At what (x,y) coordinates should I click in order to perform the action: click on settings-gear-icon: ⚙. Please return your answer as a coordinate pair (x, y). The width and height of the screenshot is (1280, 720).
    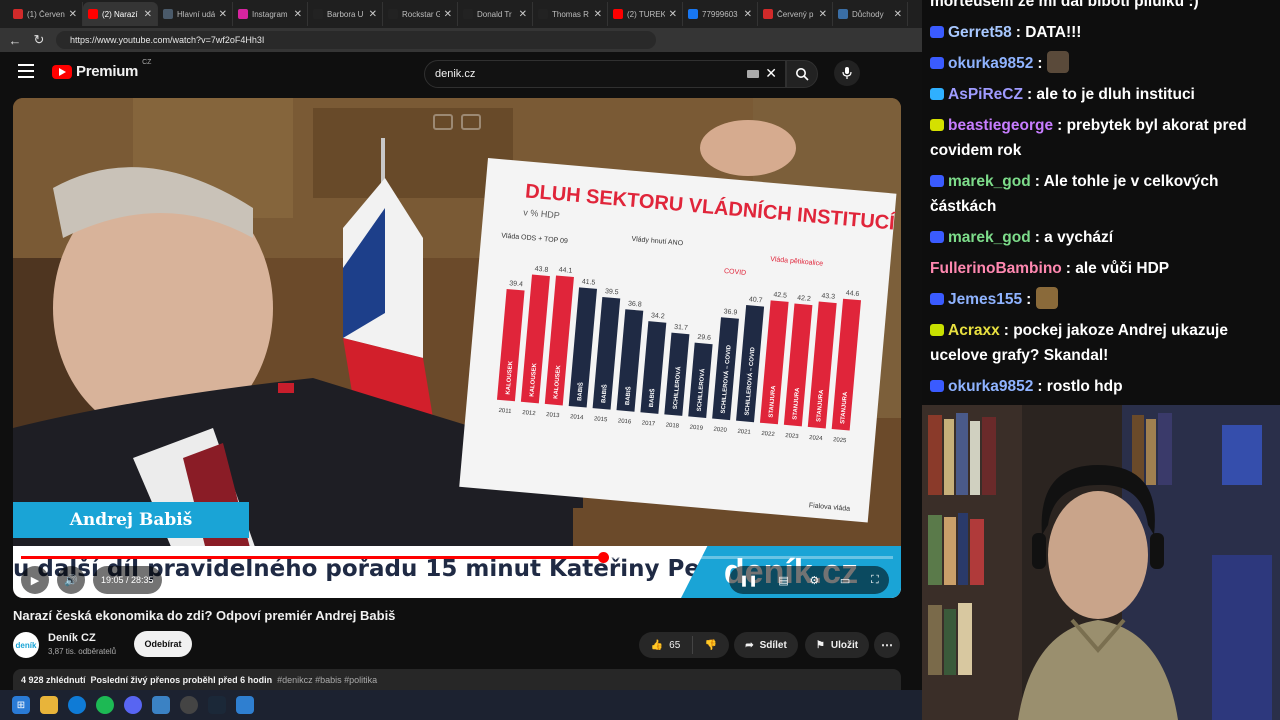
    Looking at the image, I should click on (814, 580).